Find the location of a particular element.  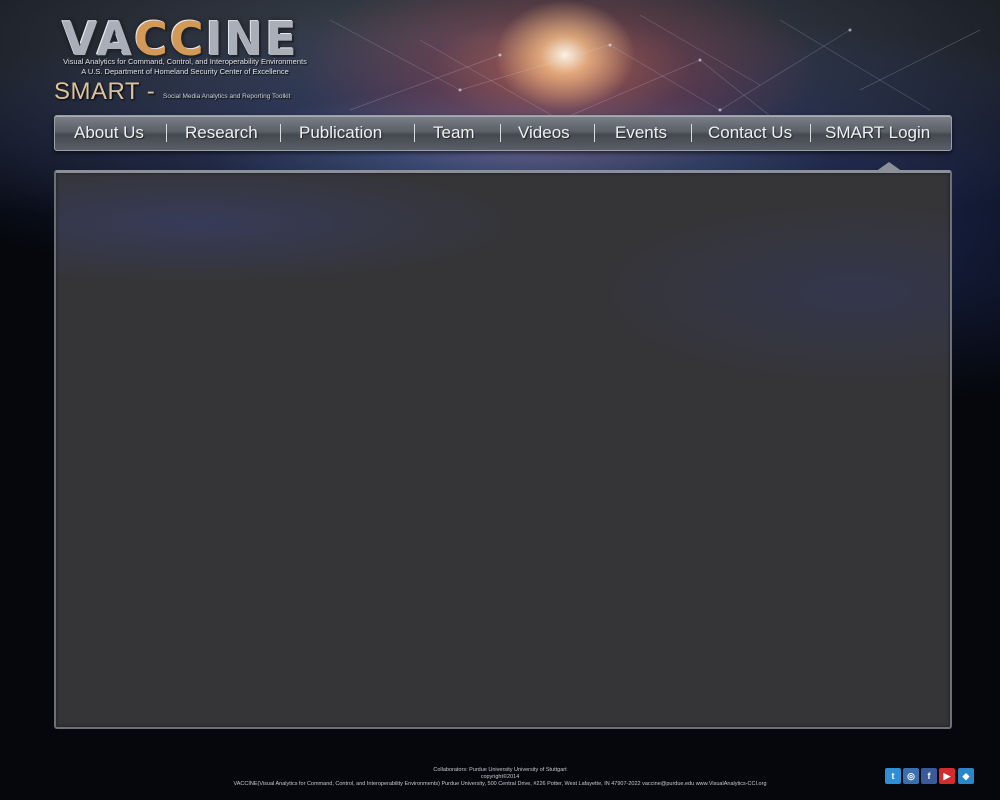

nav-about-us: About Us is located at coordinates (109, 133).